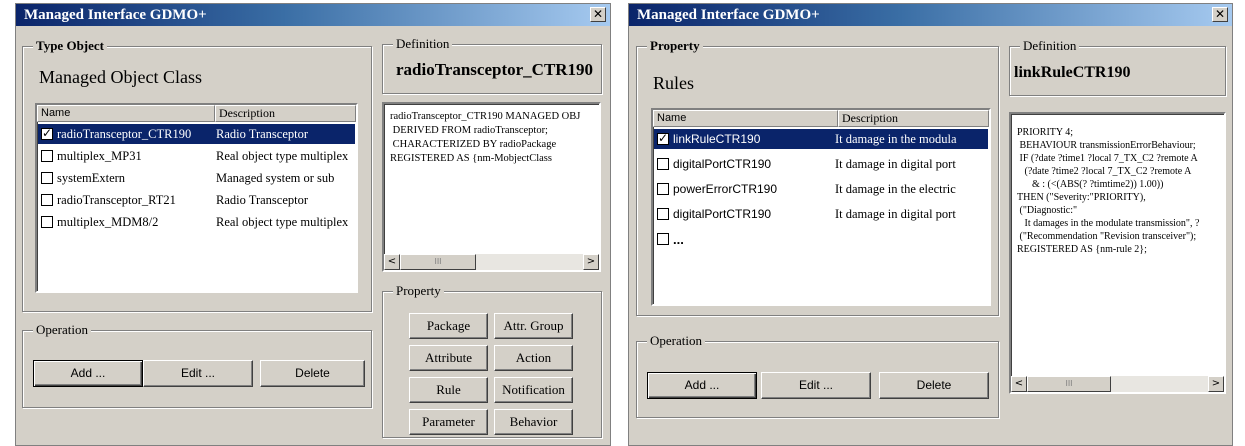 This screenshot has width=1245, height=446. I want to click on object-row-systemExtern: systemExtern Managed system or sub, so click(196, 178).